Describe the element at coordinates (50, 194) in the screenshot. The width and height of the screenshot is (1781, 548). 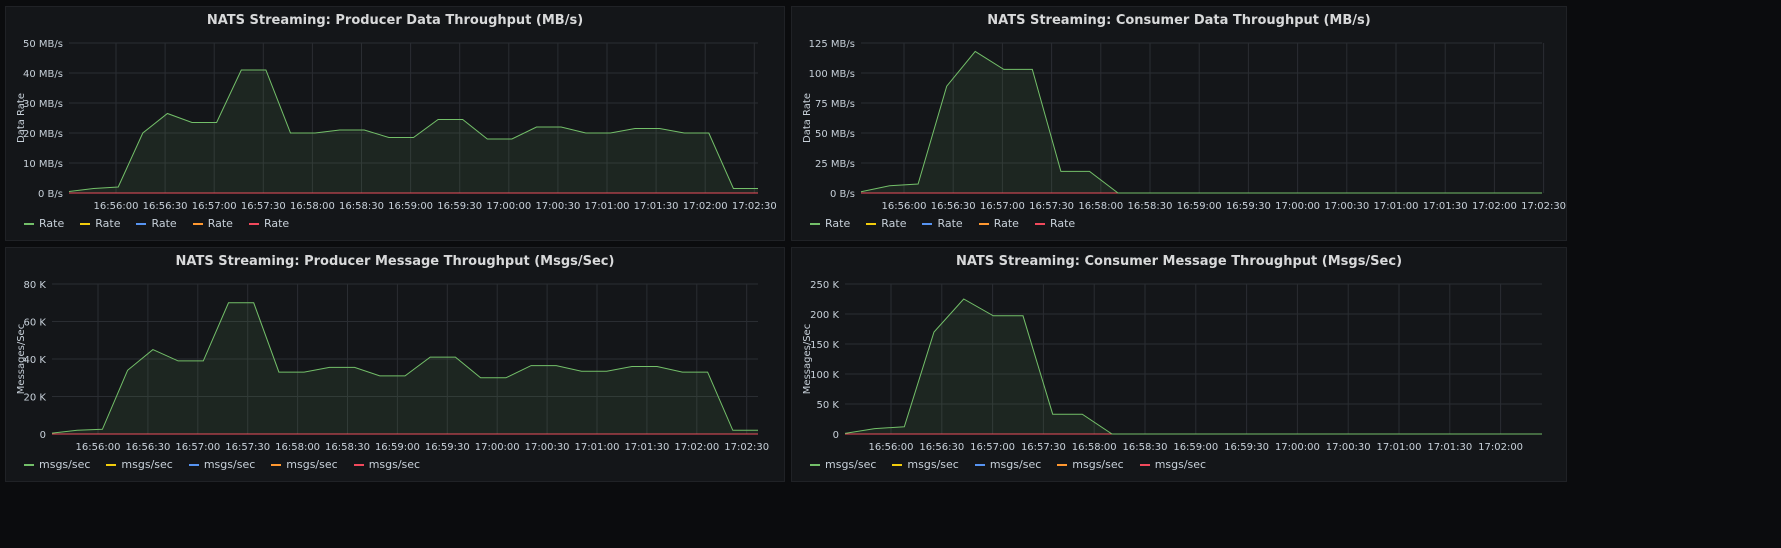
I see `y-tick-label: 0 B/s` at that location.